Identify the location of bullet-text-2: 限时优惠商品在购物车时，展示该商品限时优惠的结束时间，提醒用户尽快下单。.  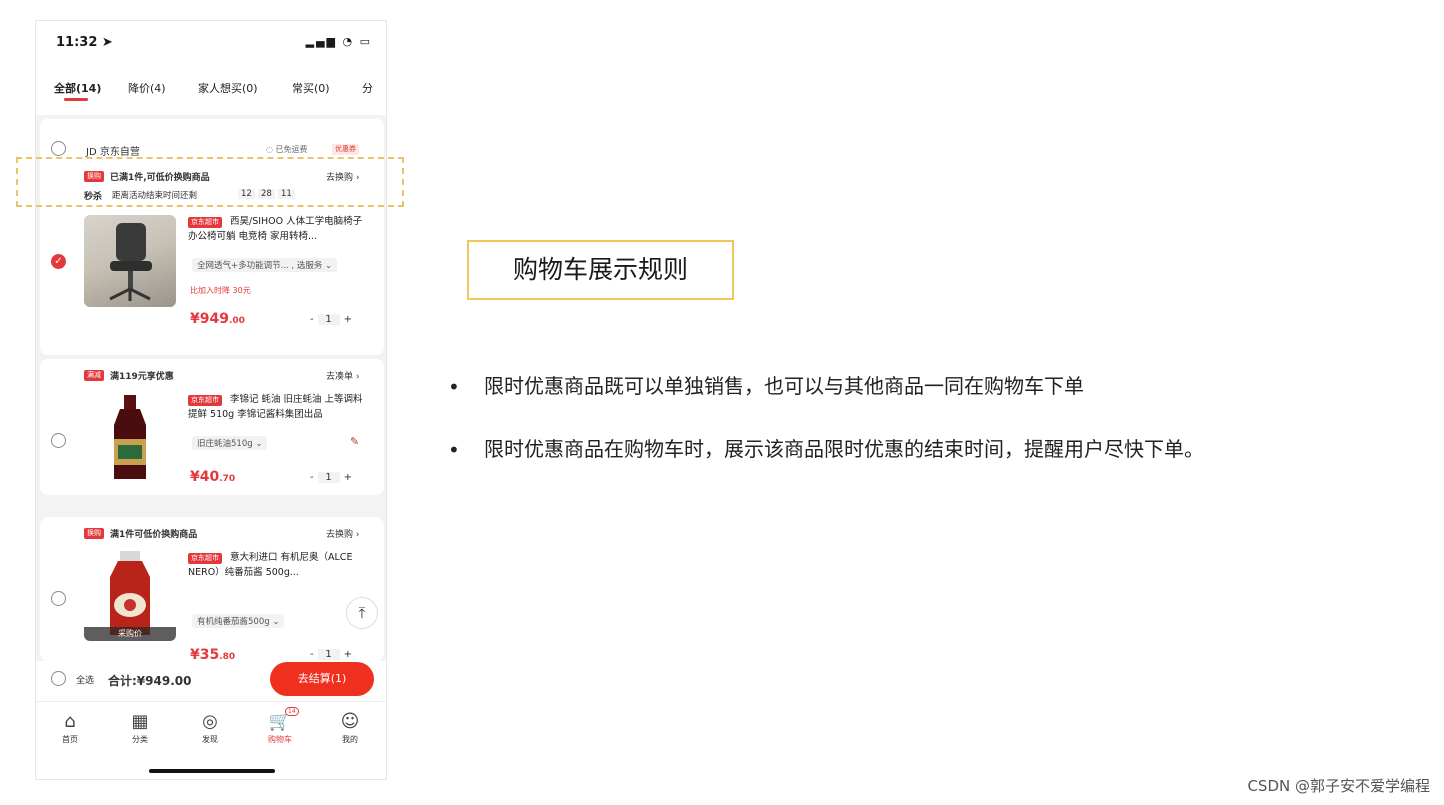
(844, 449).